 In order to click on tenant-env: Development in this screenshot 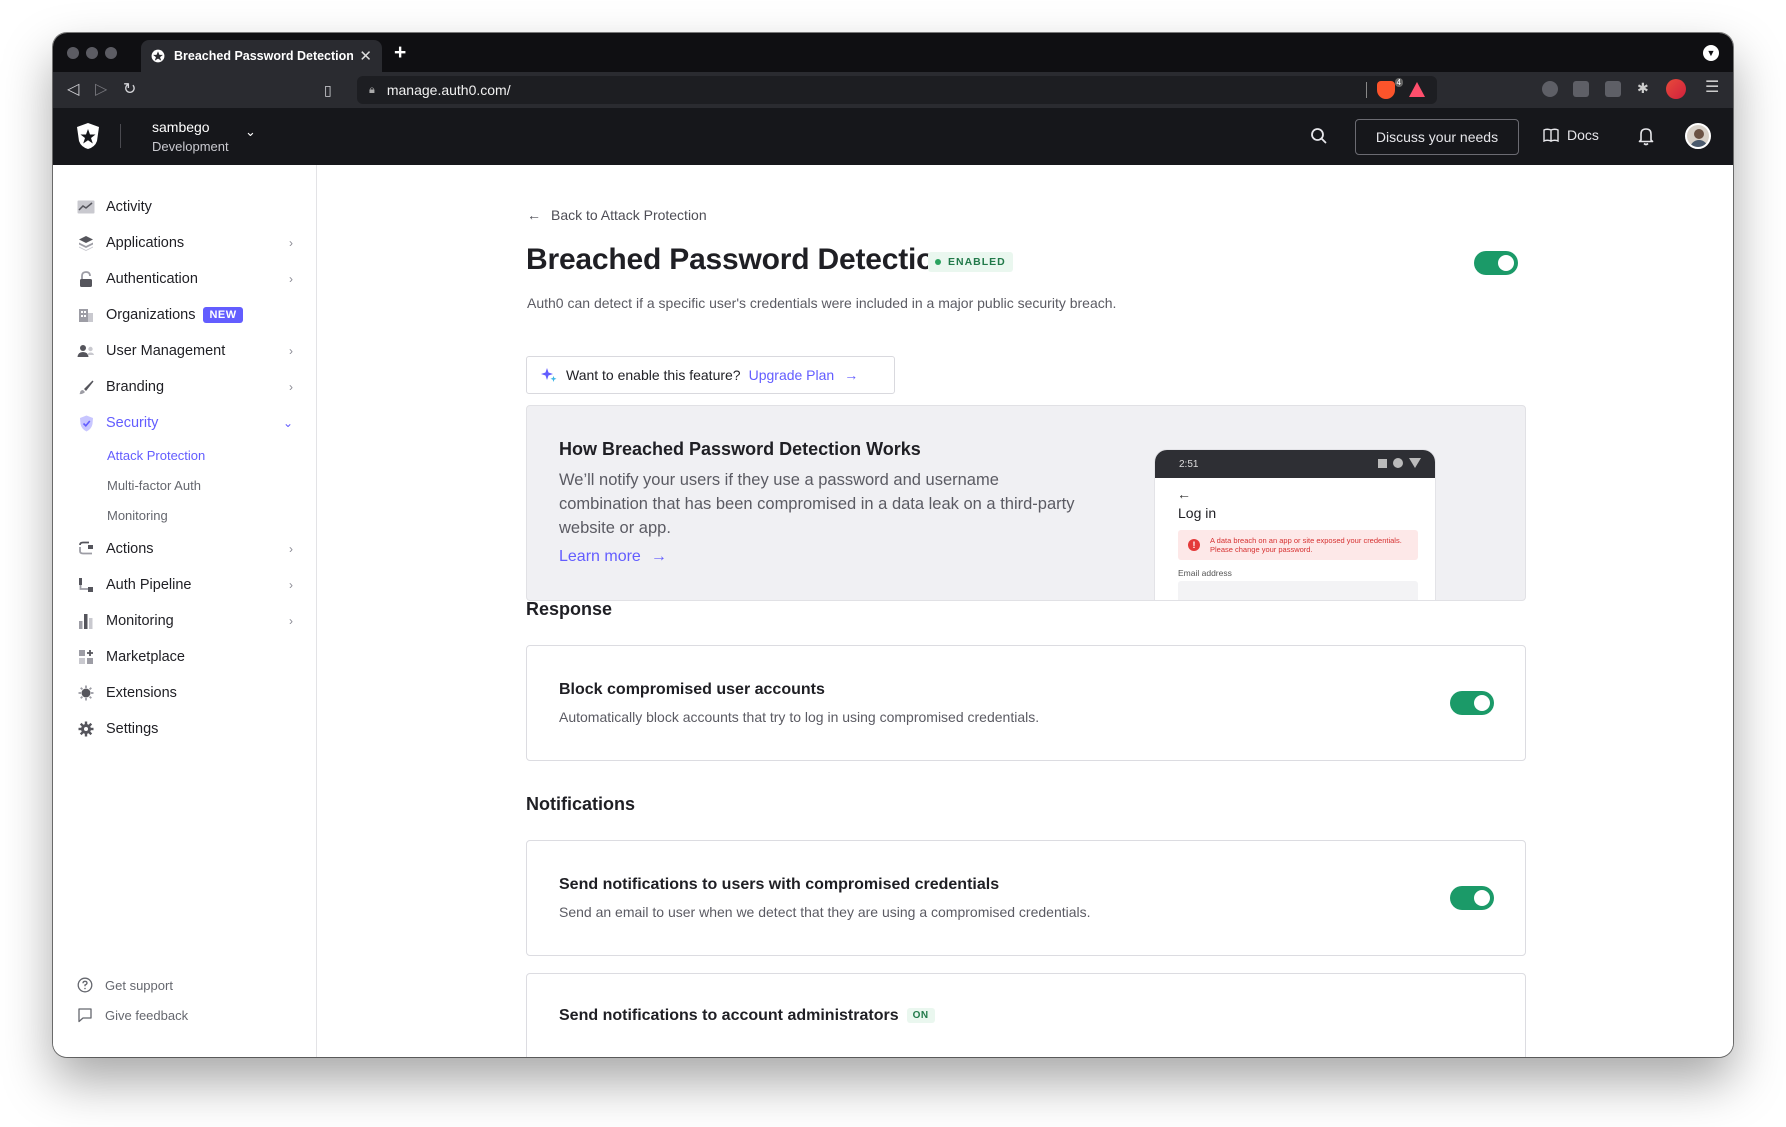, I will do `click(190, 146)`.